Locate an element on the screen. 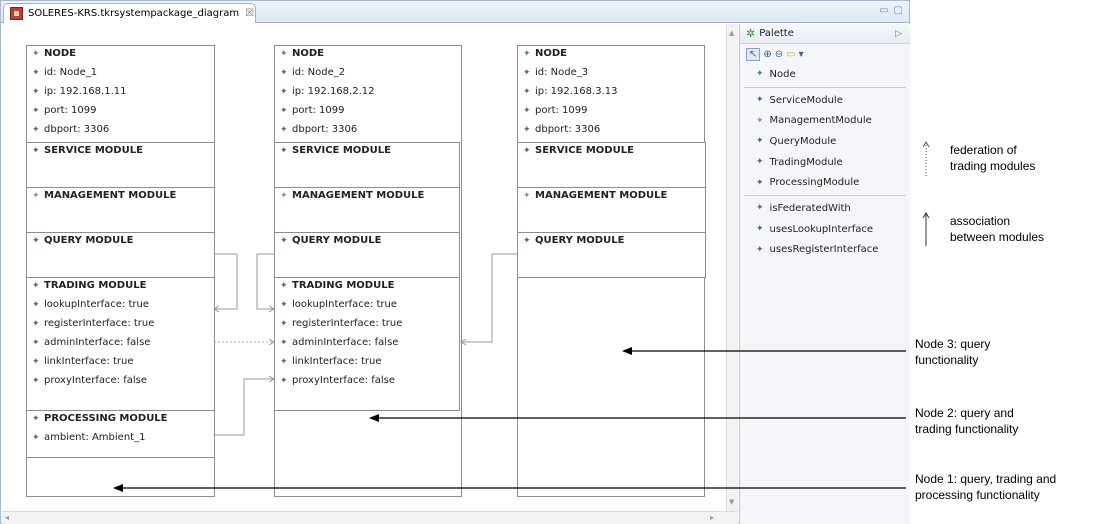 This screenshot has height=524, width=1099. federation-legend: federation of trading modules is located at coordinates (993, 158).